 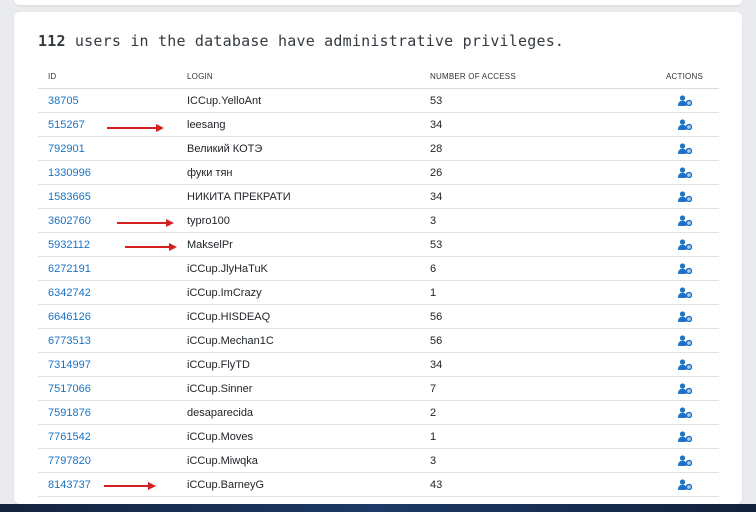 I want to click on user-id-cell: 792901, so click(x=107, y=148).